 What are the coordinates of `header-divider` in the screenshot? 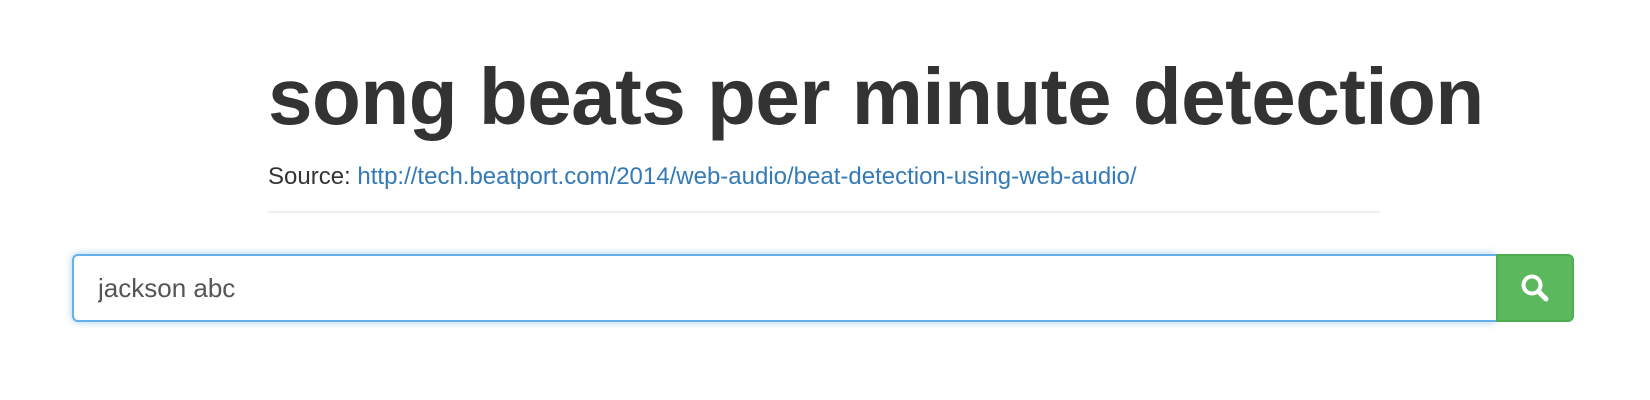 It's located at (824, 212).